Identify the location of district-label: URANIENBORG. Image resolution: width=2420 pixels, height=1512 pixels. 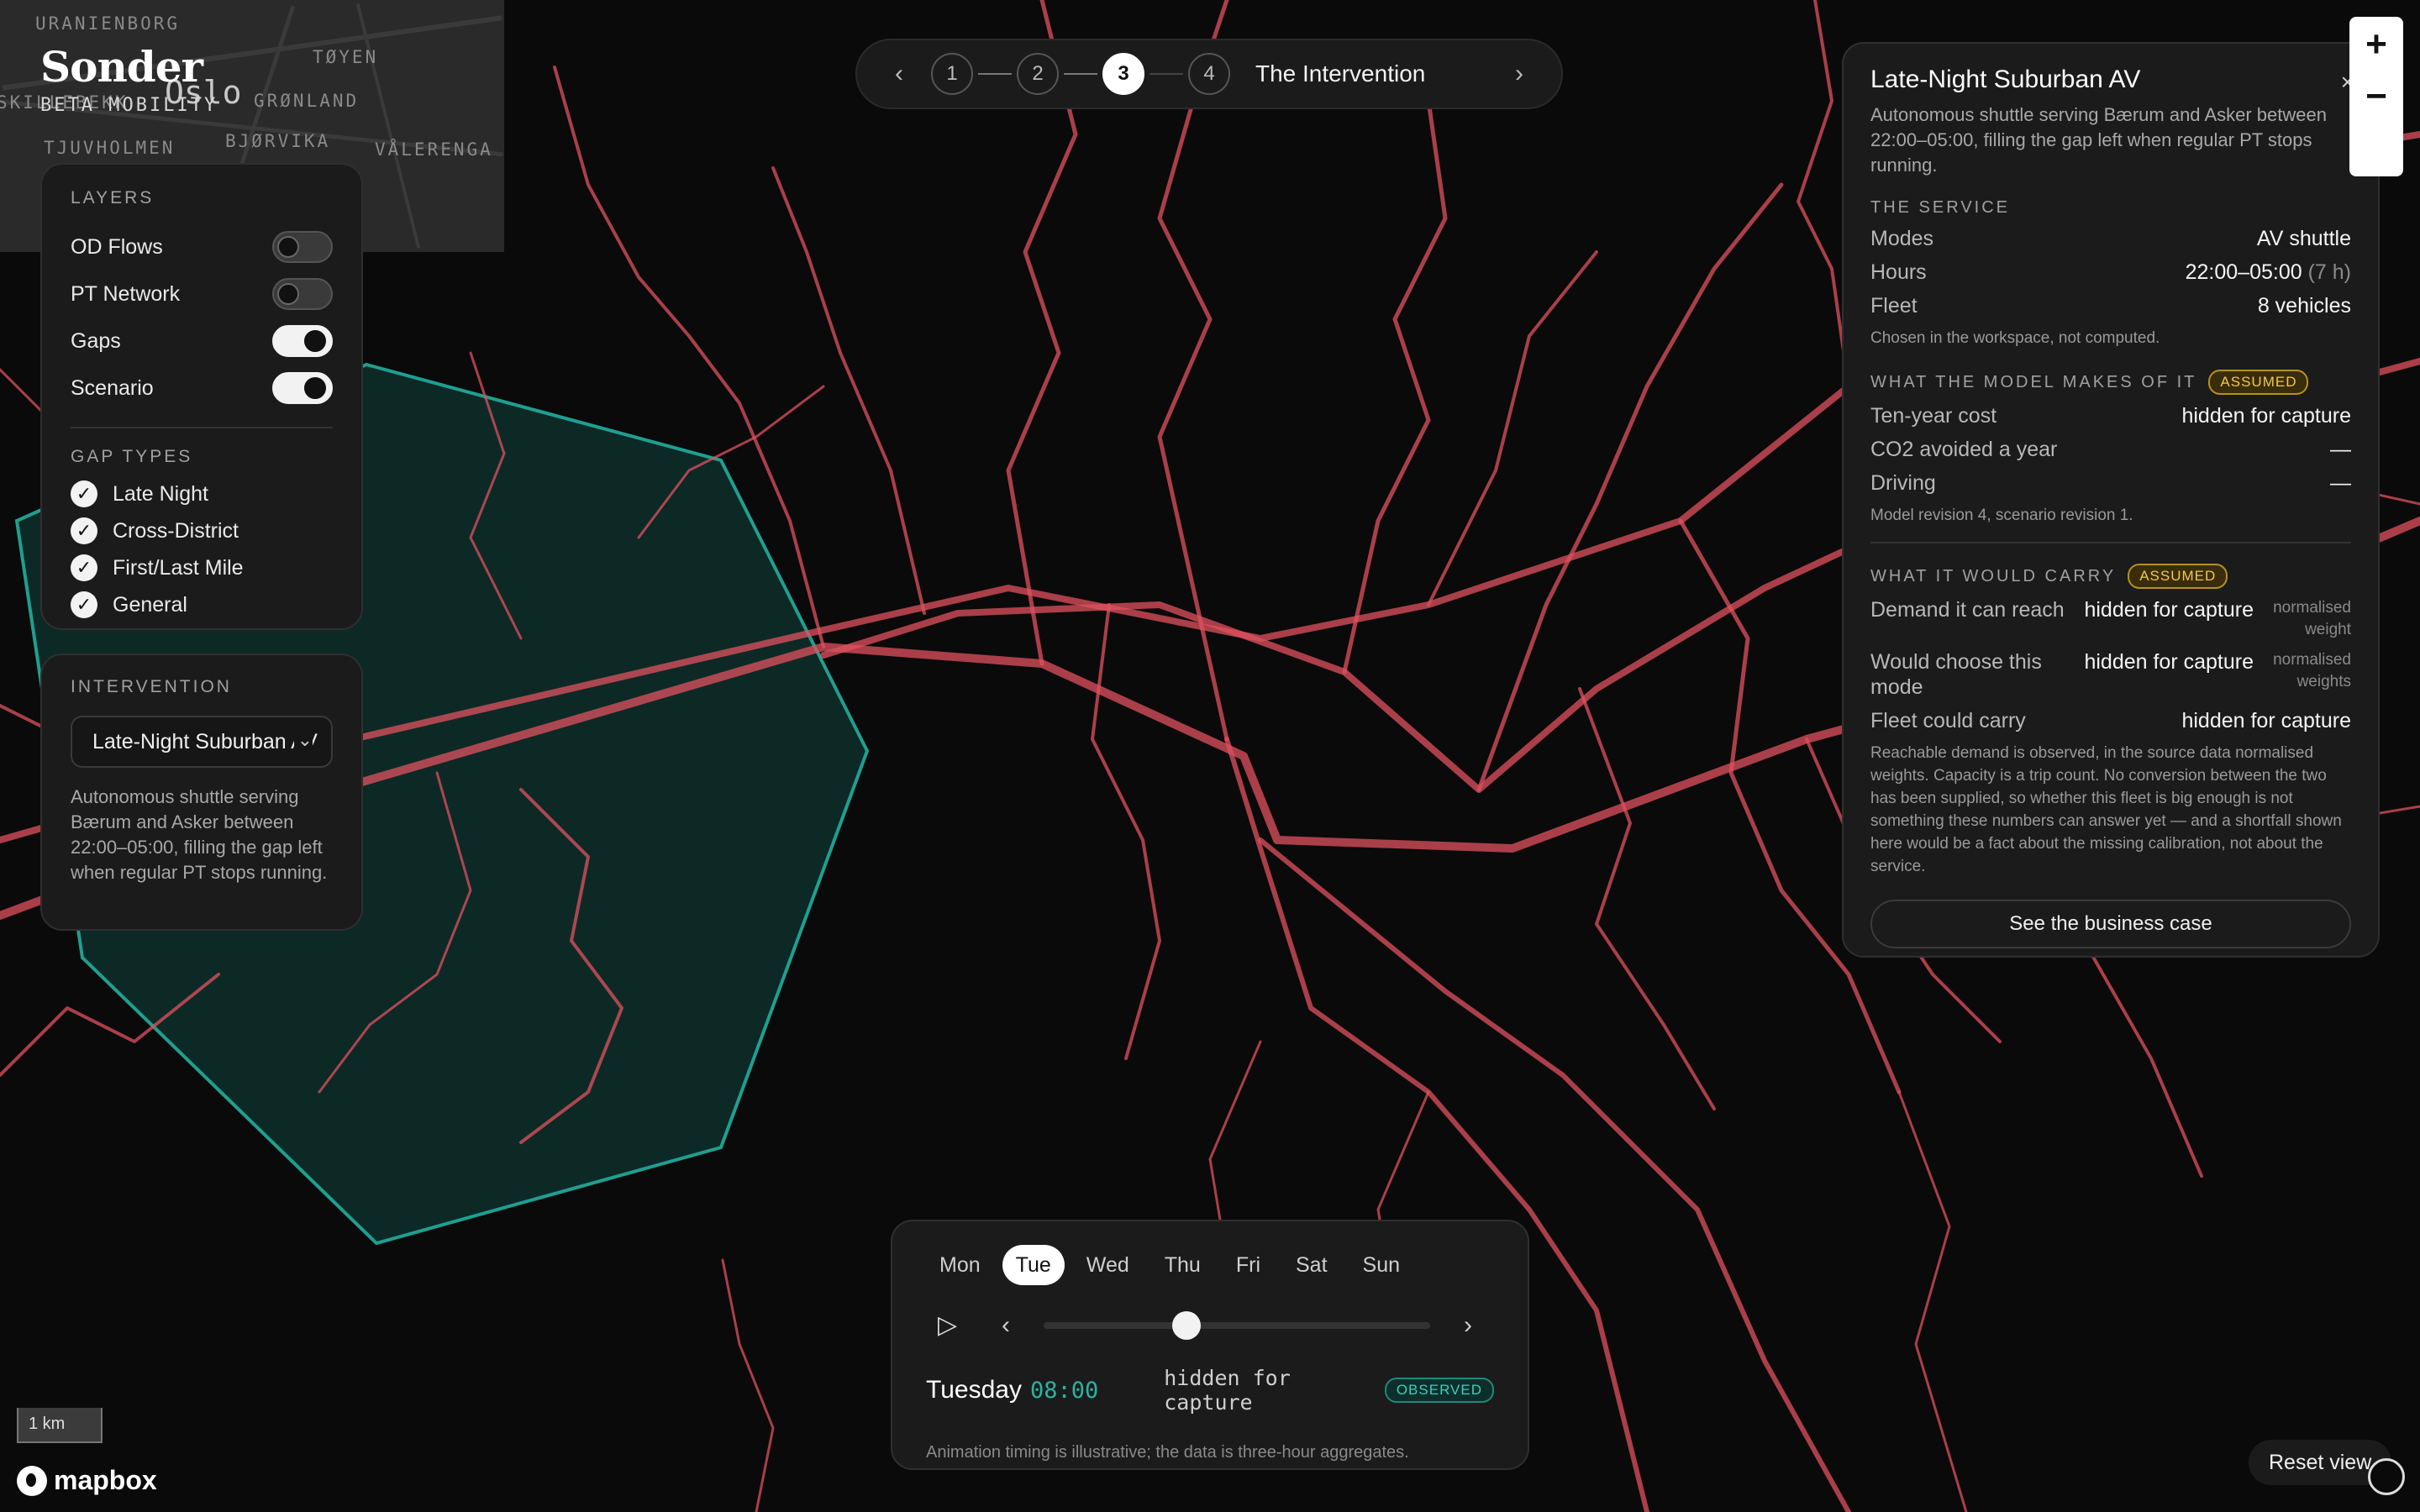
(108, 23).